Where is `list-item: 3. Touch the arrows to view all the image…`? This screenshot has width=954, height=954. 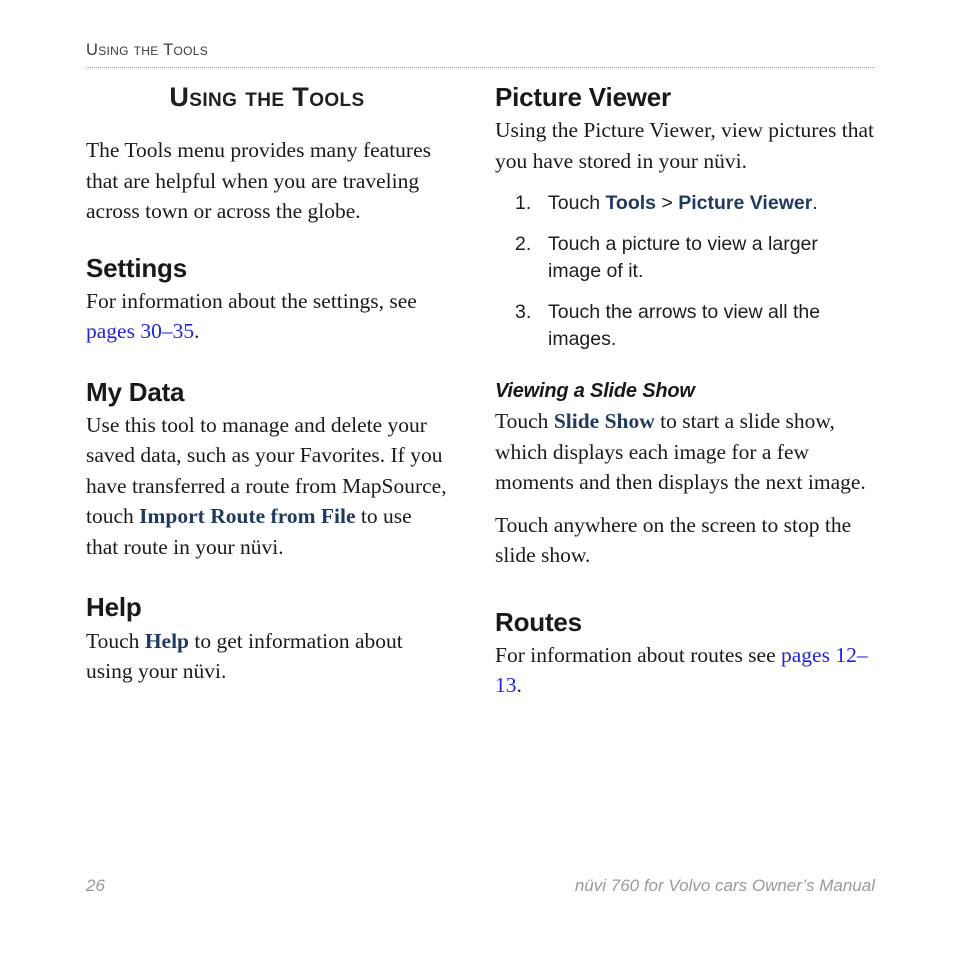
list-item: 3. Touch the arrows to view all the image… is located at coordinates (685, 326).